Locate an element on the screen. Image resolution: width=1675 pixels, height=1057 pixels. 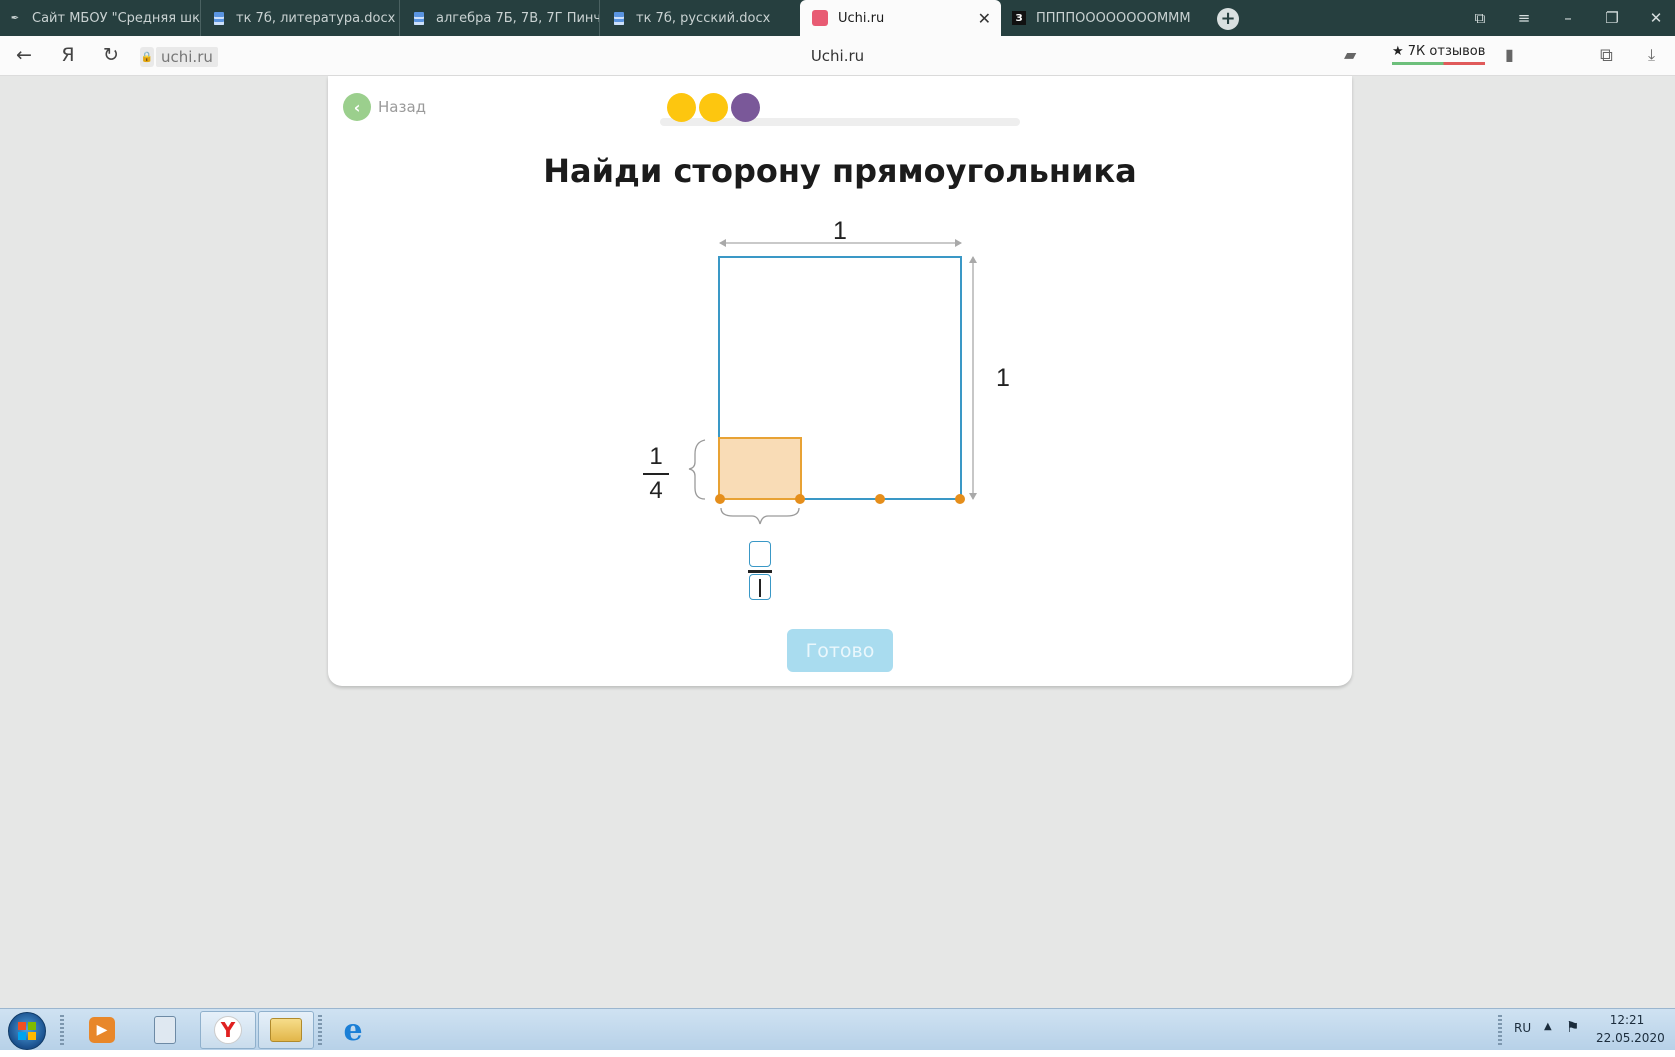
taskbar: ▶ Y e RU ▲ ⚑ 12:21 22.05.2020 is located at coordinates (837, 1029).